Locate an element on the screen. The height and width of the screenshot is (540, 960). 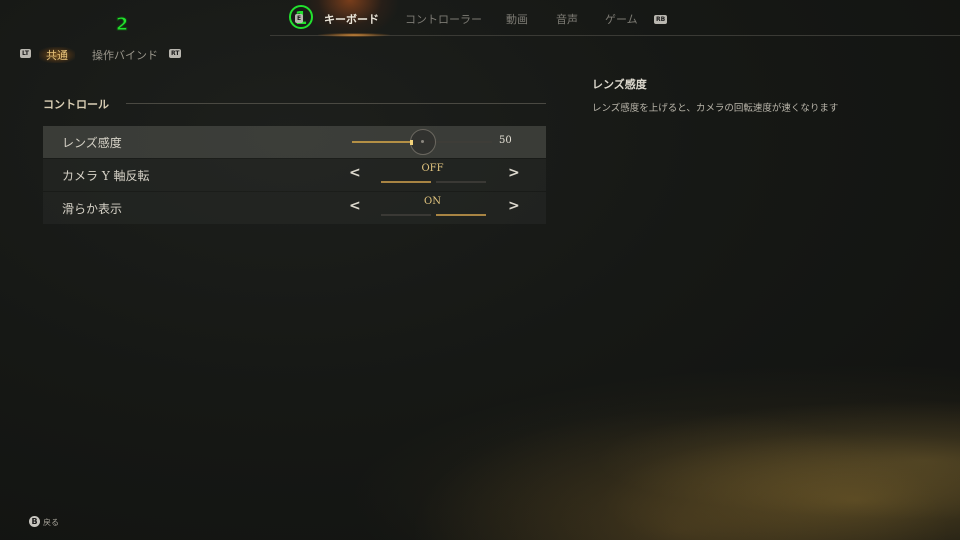
description-title: レンズ感度 is located at coordinates (619, 84).